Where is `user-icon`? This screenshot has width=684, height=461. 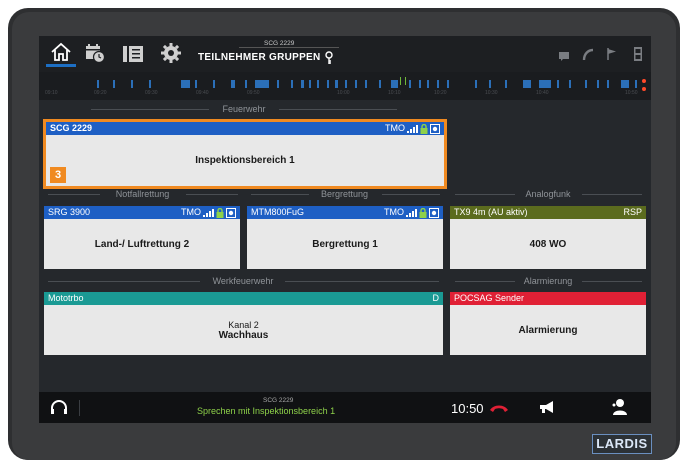 user-icon is located at coordinates (619, 407).